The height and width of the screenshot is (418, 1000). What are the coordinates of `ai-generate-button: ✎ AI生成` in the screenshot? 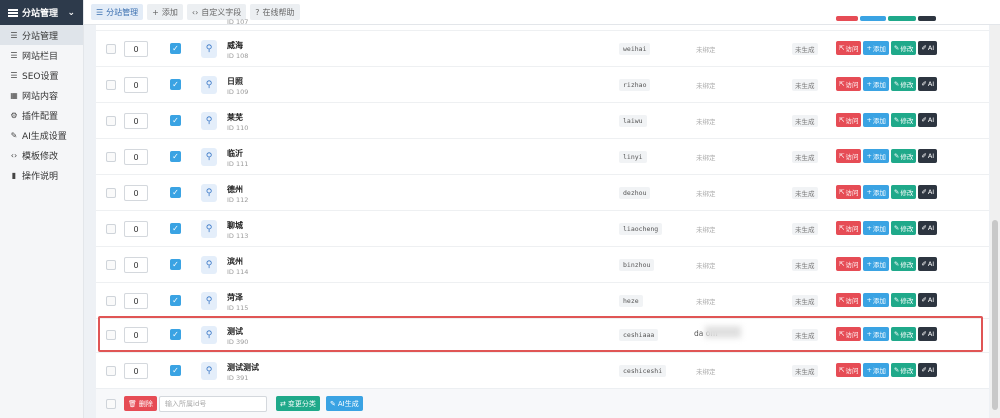 It's located at (344, 403).